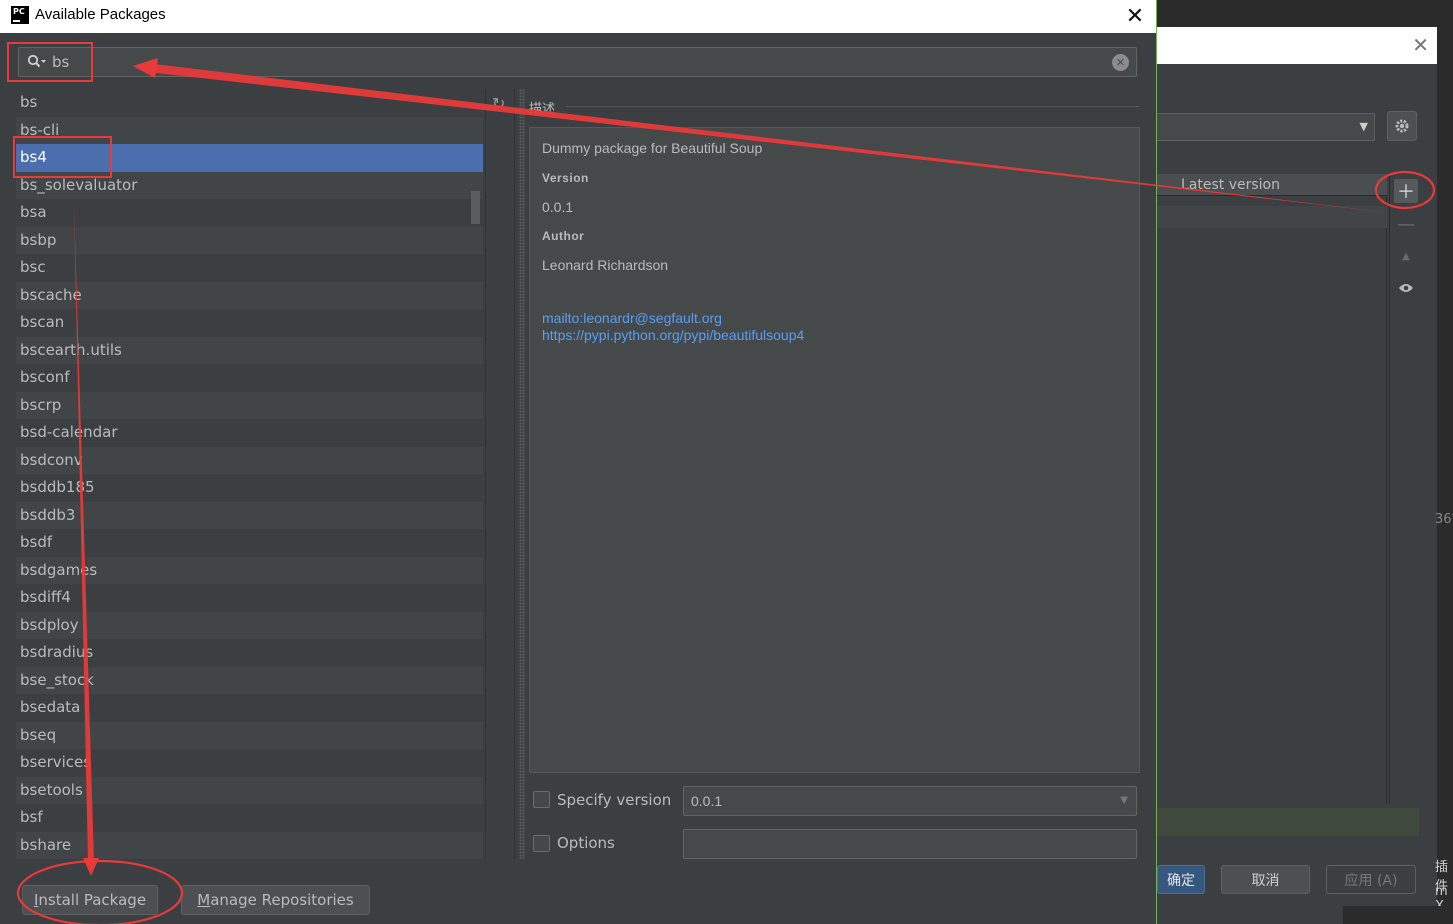  Describe the element at coordinates (632, 318) in the screenshot. I see `author-email-link: mailto:leonardr@segfault.org` at that location.